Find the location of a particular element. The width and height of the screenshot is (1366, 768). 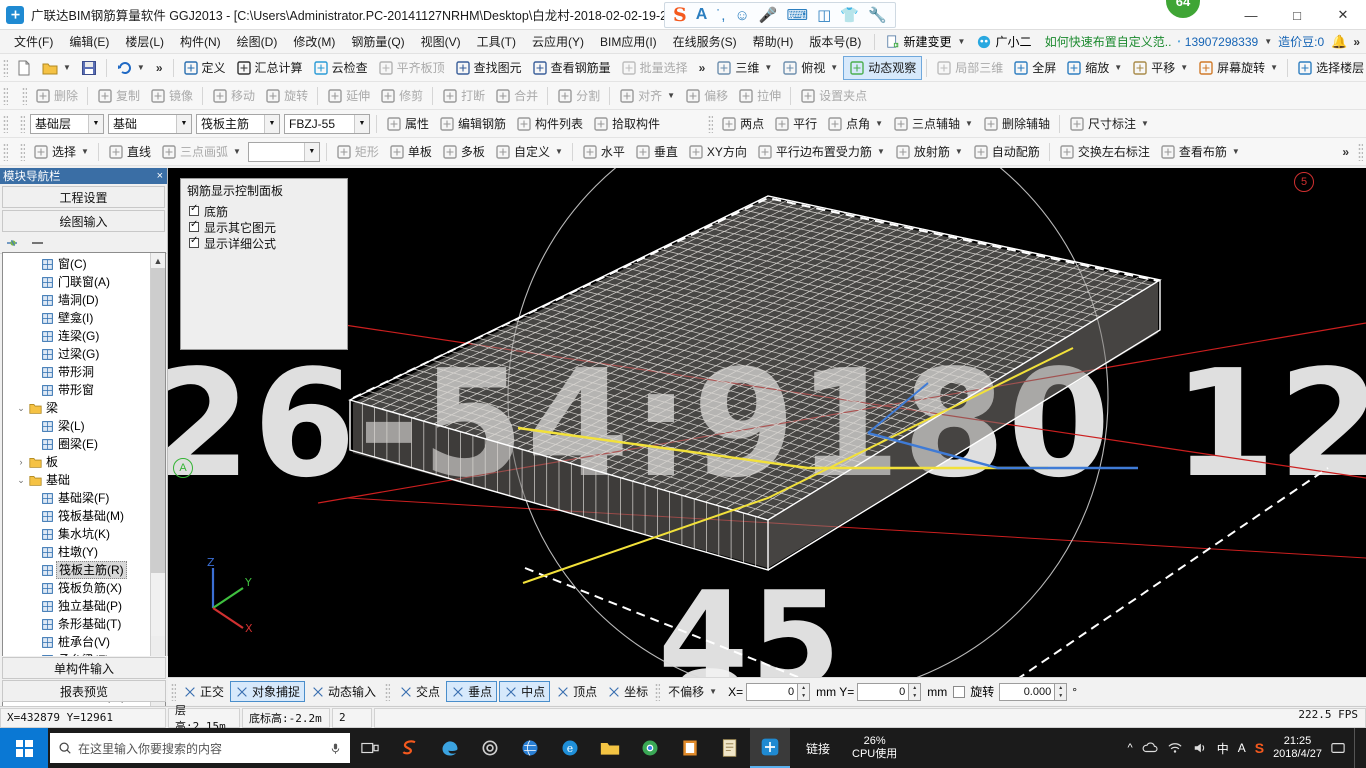

x-spinner: ▲ ▼ is located at coordinates (804, 691).